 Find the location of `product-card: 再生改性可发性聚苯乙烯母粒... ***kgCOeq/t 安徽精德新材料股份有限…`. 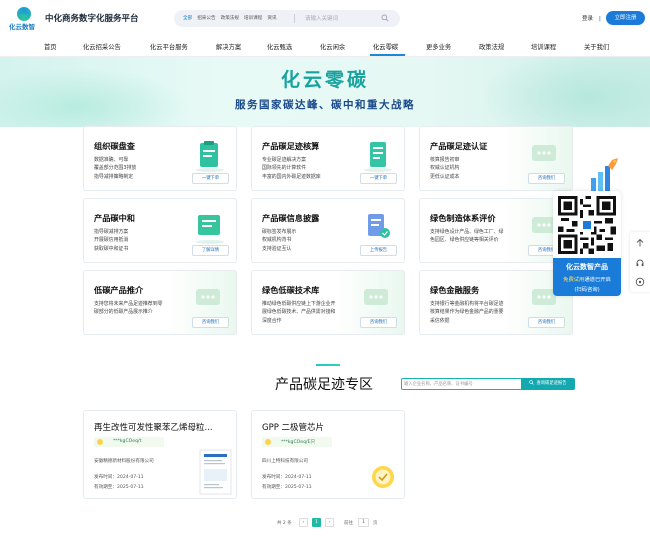

product-card: 再生改性可发性聚苯乙烯母粒... ***kgCOeq/t 安徽精德新材料股份有限… is located at coordinates (160, 454).